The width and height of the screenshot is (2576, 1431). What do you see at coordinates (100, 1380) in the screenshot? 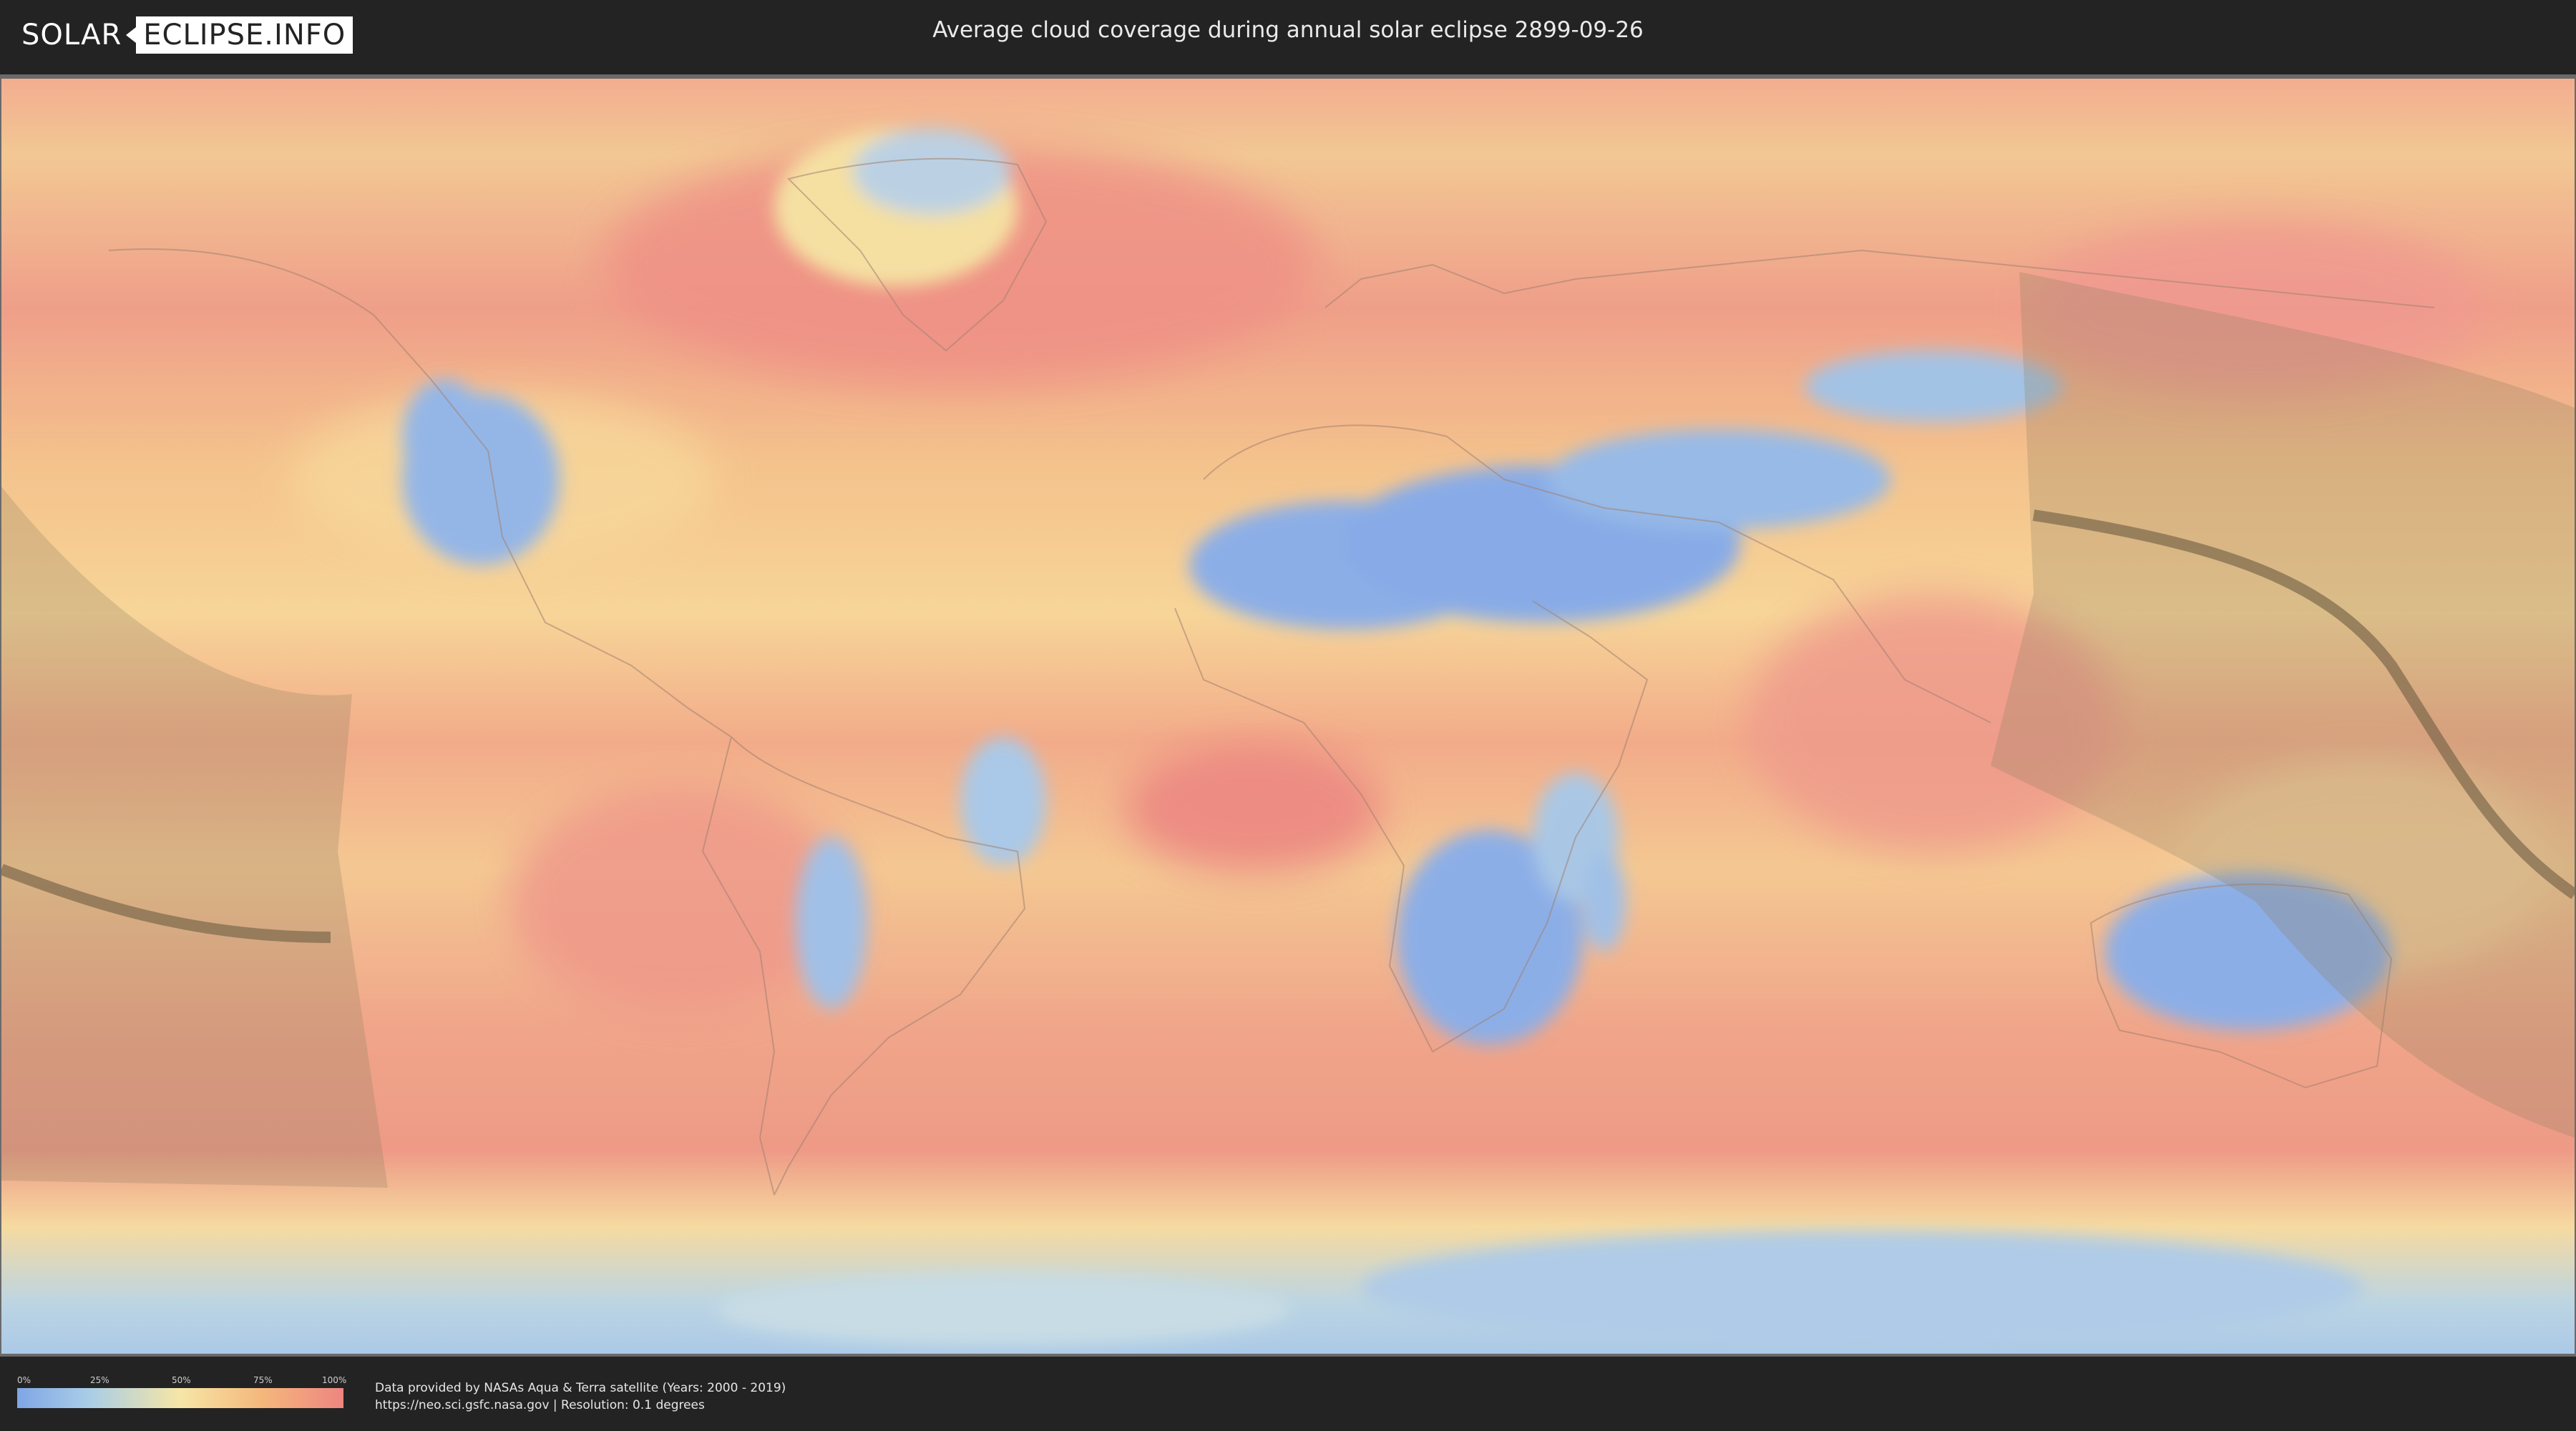
I see `legend-tick-25: 25%` at bounding box center [100, 1380].